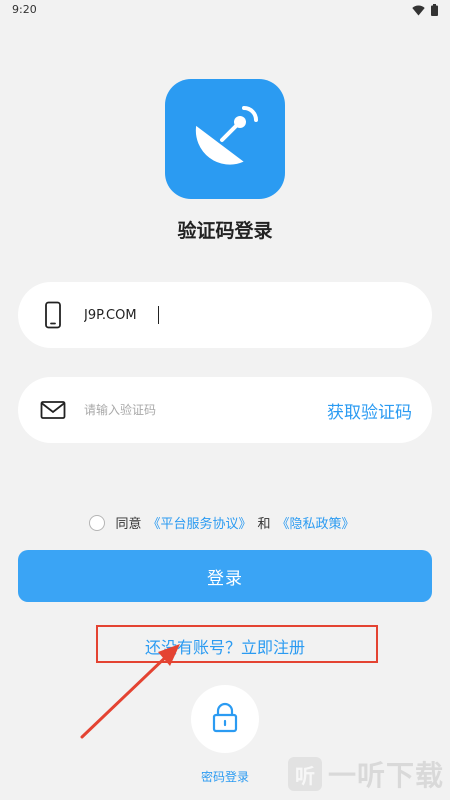 This screenshot has height=800, width=450. Describe the element at coordinates (234, 315) in the screenshot. I see `phone-input` at that location.